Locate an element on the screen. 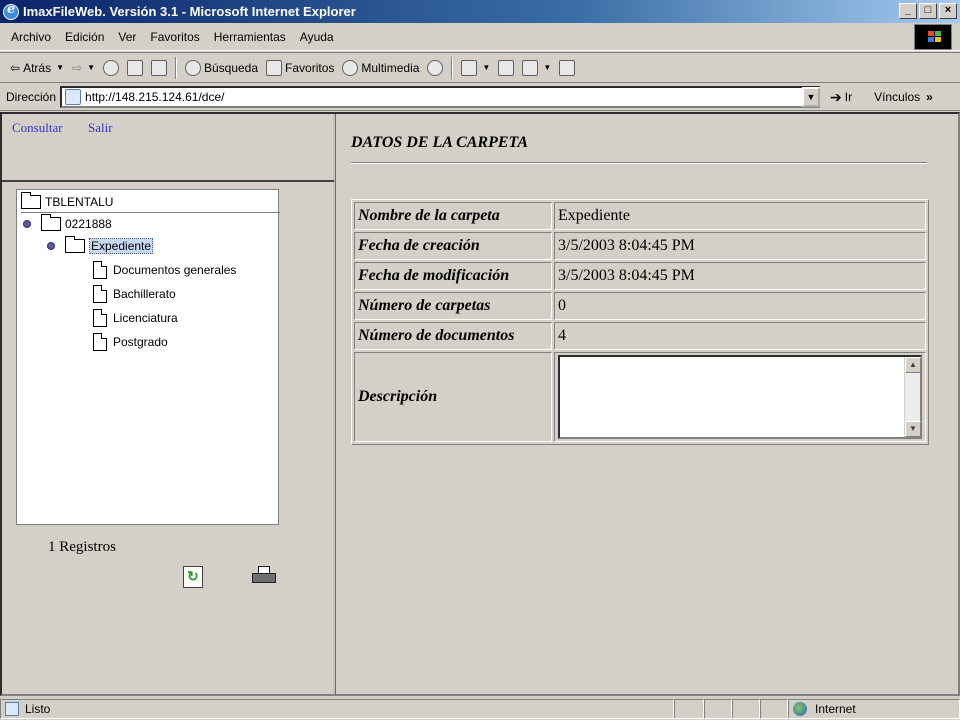  minimize-button: _ is located at coordinates (908, 11).